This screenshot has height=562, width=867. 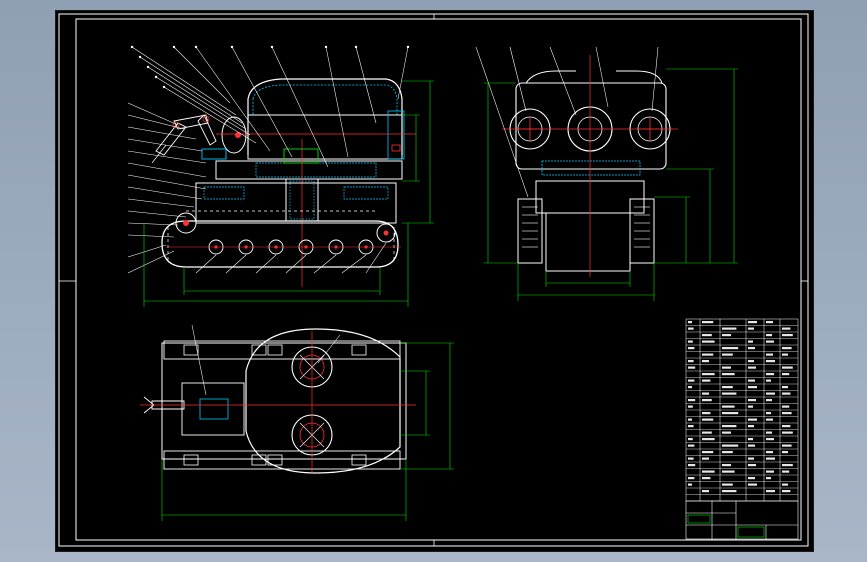 I want to click on camera-lens, so click(x=238, y=135).